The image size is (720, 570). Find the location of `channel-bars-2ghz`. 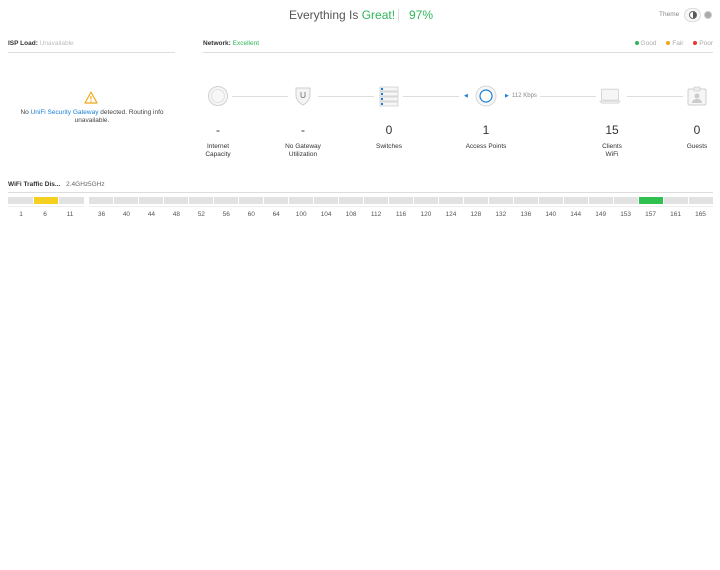

channel-bars-2ghz is located at coordinates (46, 200).